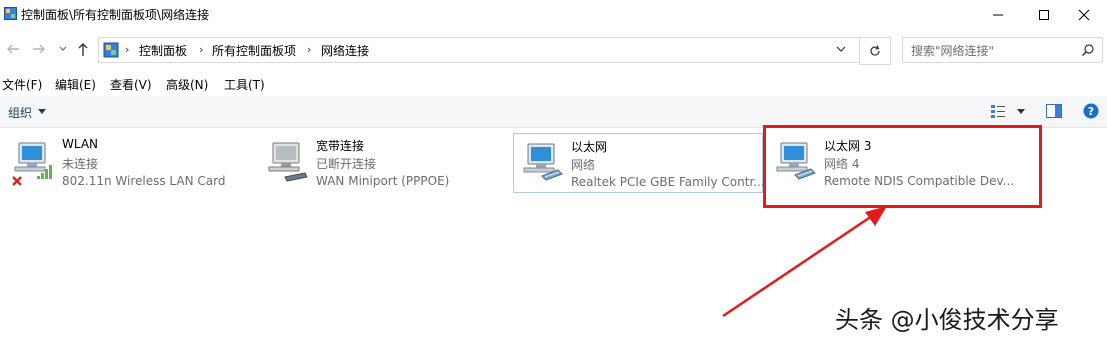 The height and width of the screenshot is (341, 1107). Describe the element at coordinates (346, 164) in the screenshot. I see `connection-status: 已断开连接` at that location.